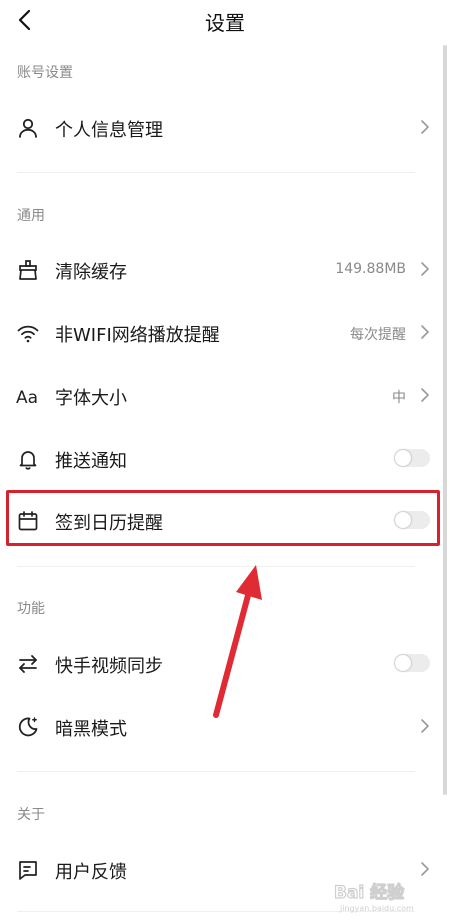  What do you see at coordinates (137, 335) in the screenshot?
I see `row-label: 非WIFI网络播放提醒` at bounding box center [137, 335].